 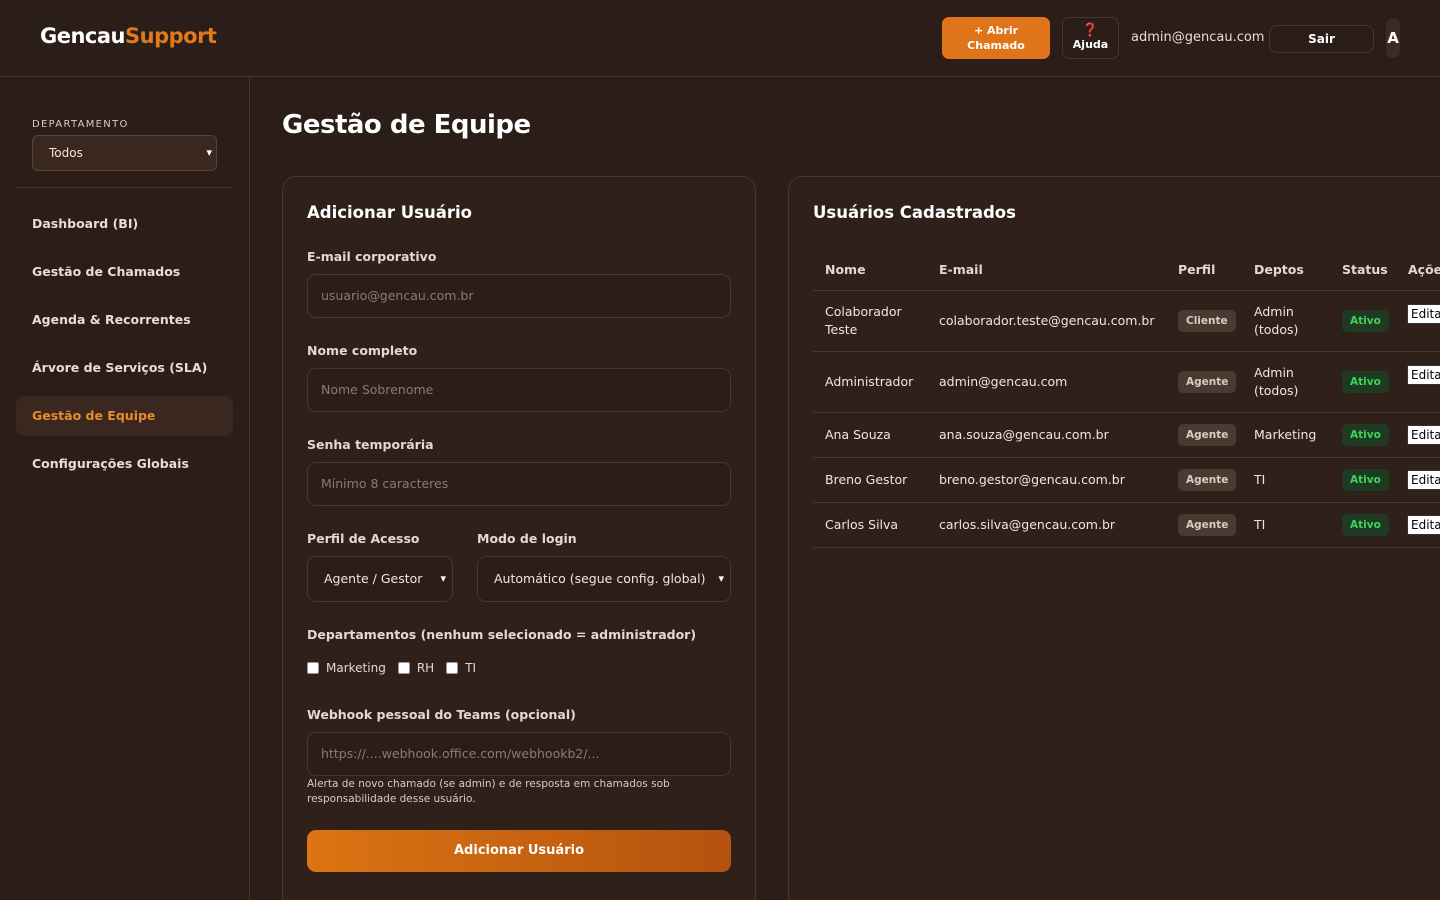 What do you see at coordinates (461, 668) in the screenshot?
I see `department-checkbox-ti: TI` at bounding box center [461, 668].